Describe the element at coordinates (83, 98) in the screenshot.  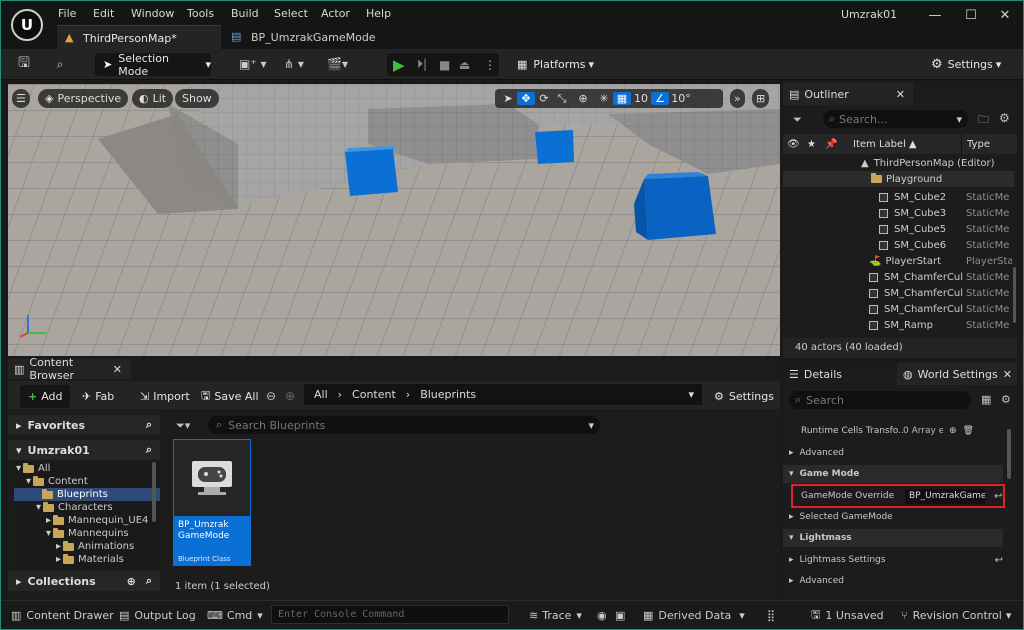
I see `perspective-button: ◈ Perspective` at that location.